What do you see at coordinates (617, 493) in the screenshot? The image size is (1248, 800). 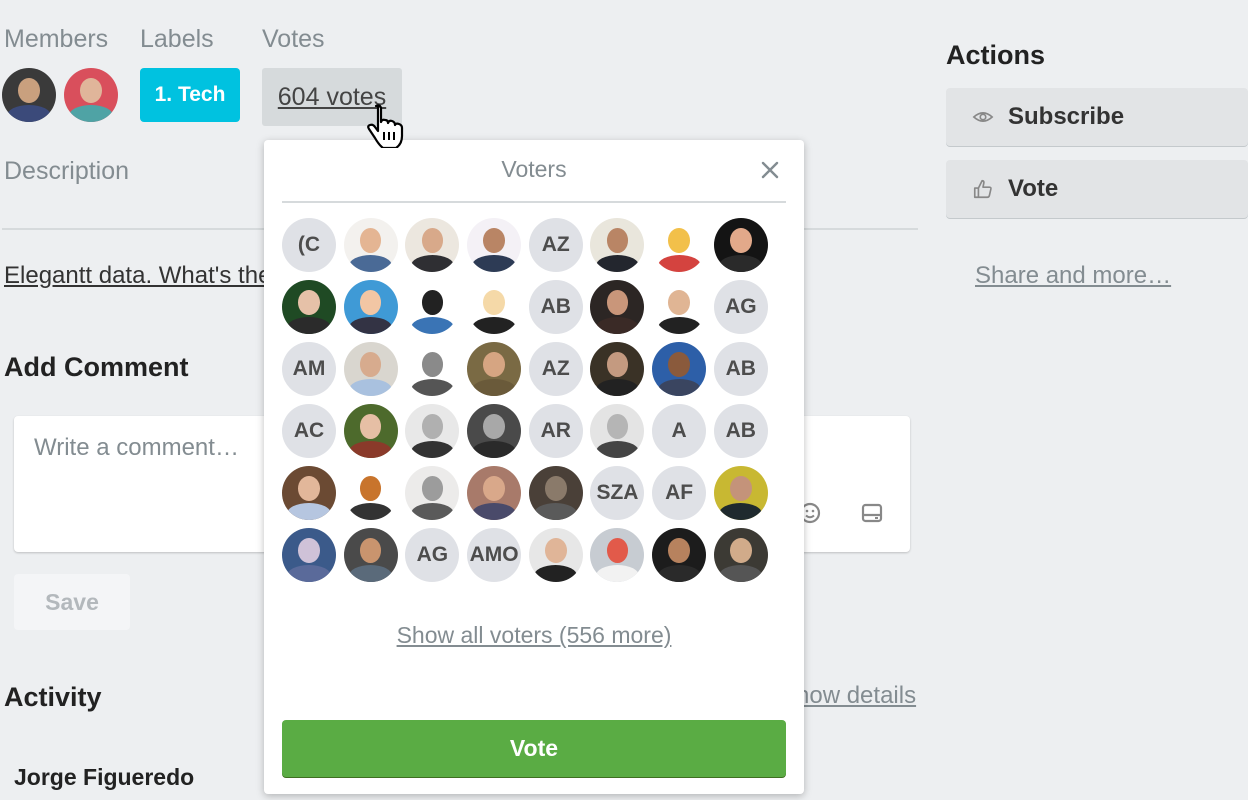 I see `voter-avatar: SZA` at bounding box center [617, 493].